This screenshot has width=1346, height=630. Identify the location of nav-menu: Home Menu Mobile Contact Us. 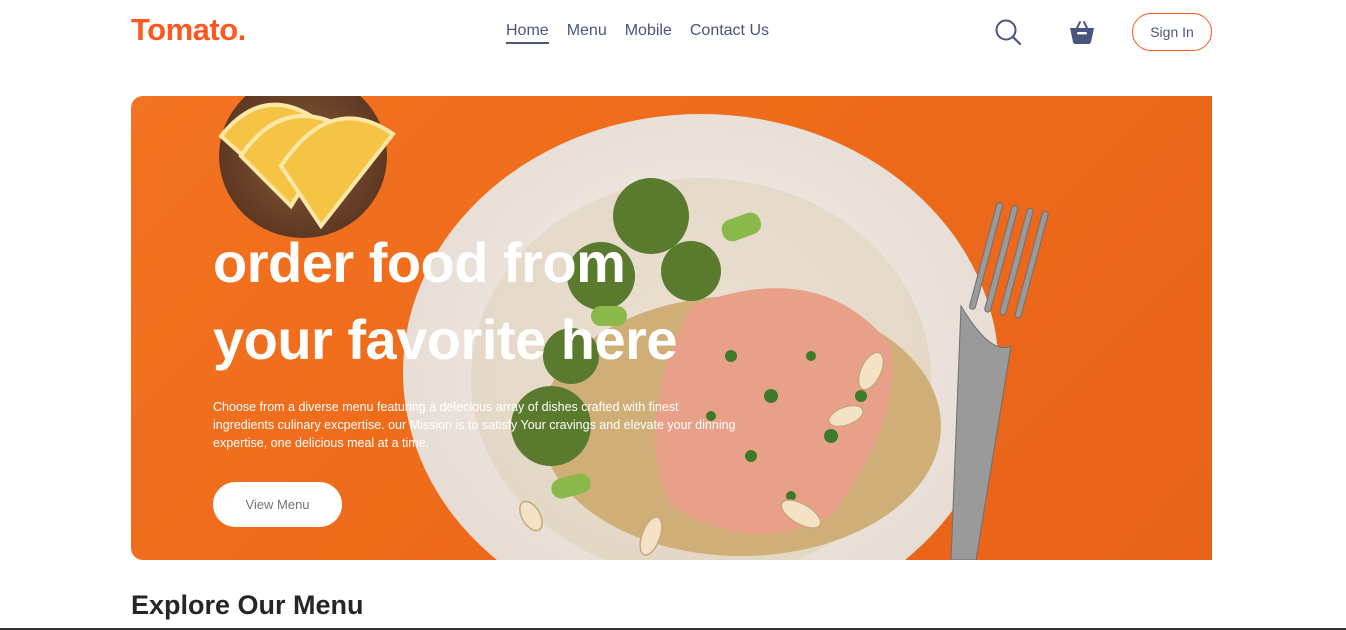
(637, 33).